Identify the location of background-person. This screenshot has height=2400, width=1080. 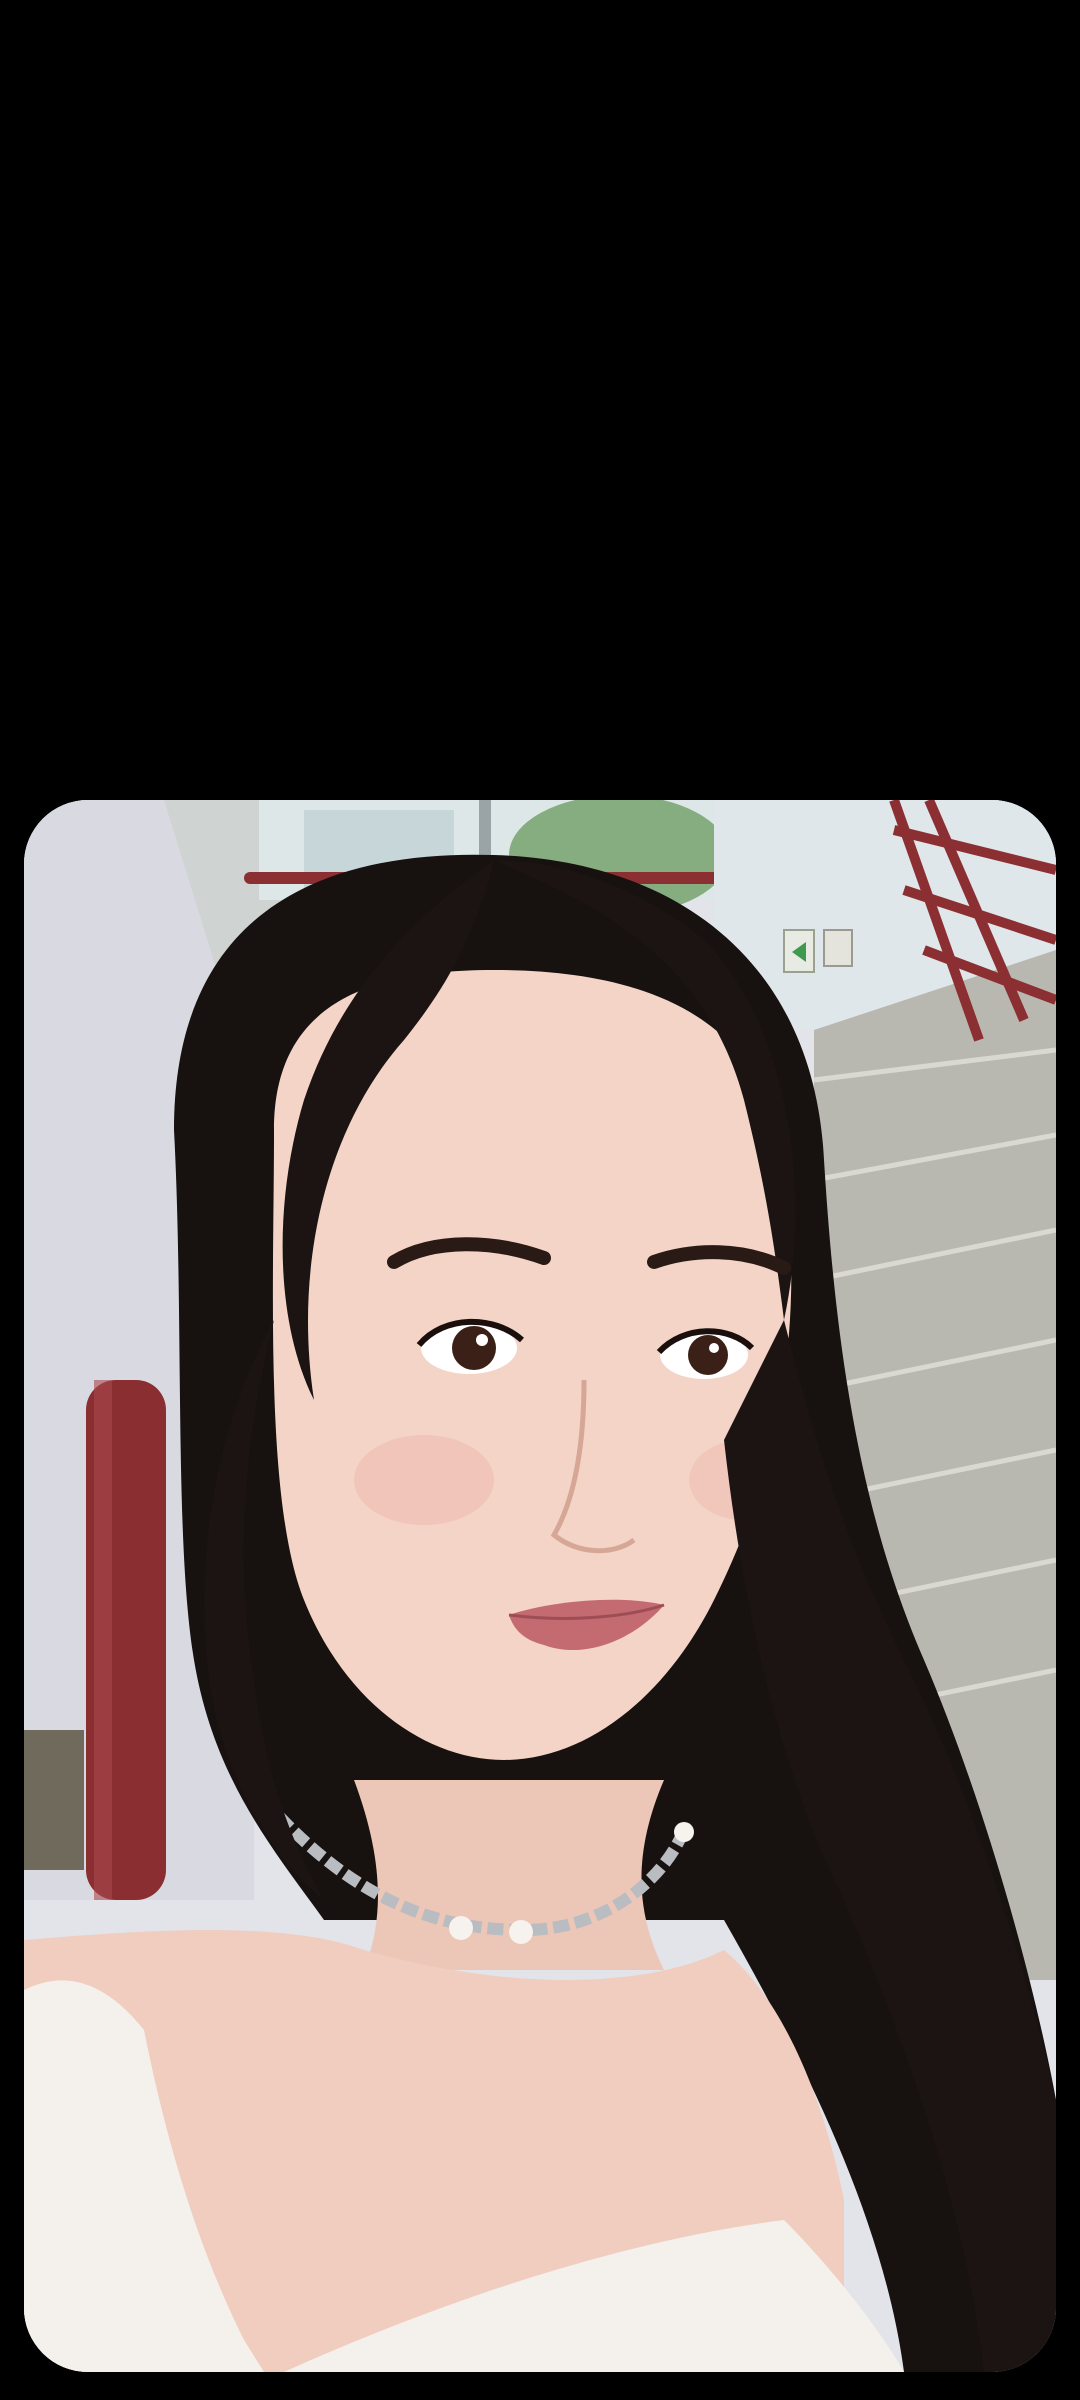
(54, 1800).